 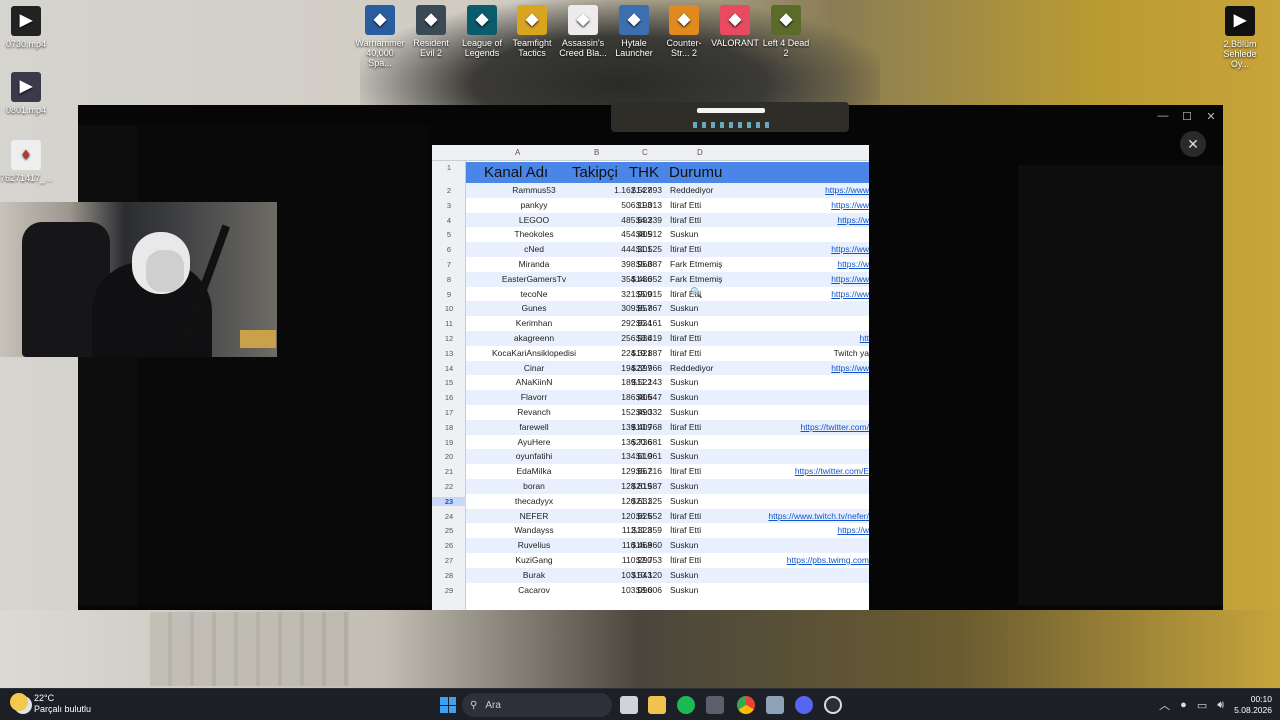 I want to click on cell-link: https://twitter.com/, so click(x=835, y=427).